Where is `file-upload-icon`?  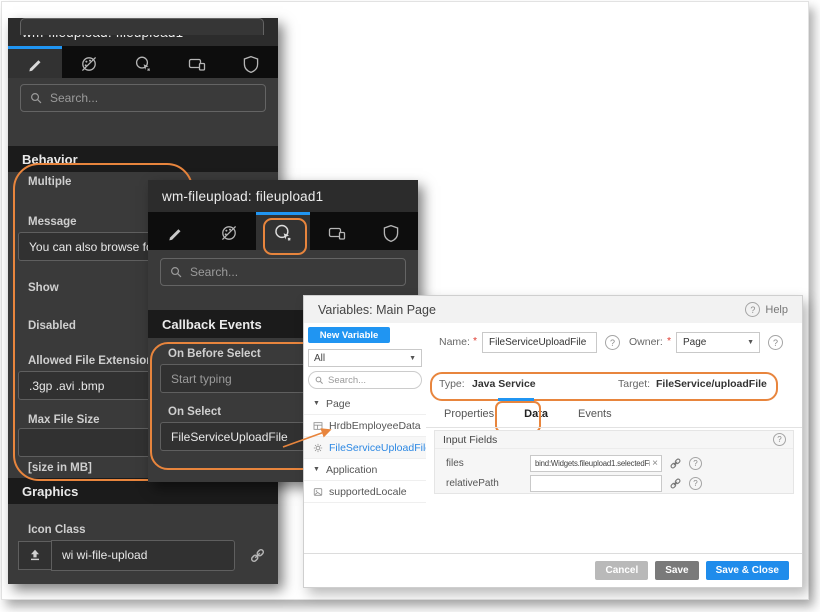 file-upload-icon is located at coordinates (34, 555).